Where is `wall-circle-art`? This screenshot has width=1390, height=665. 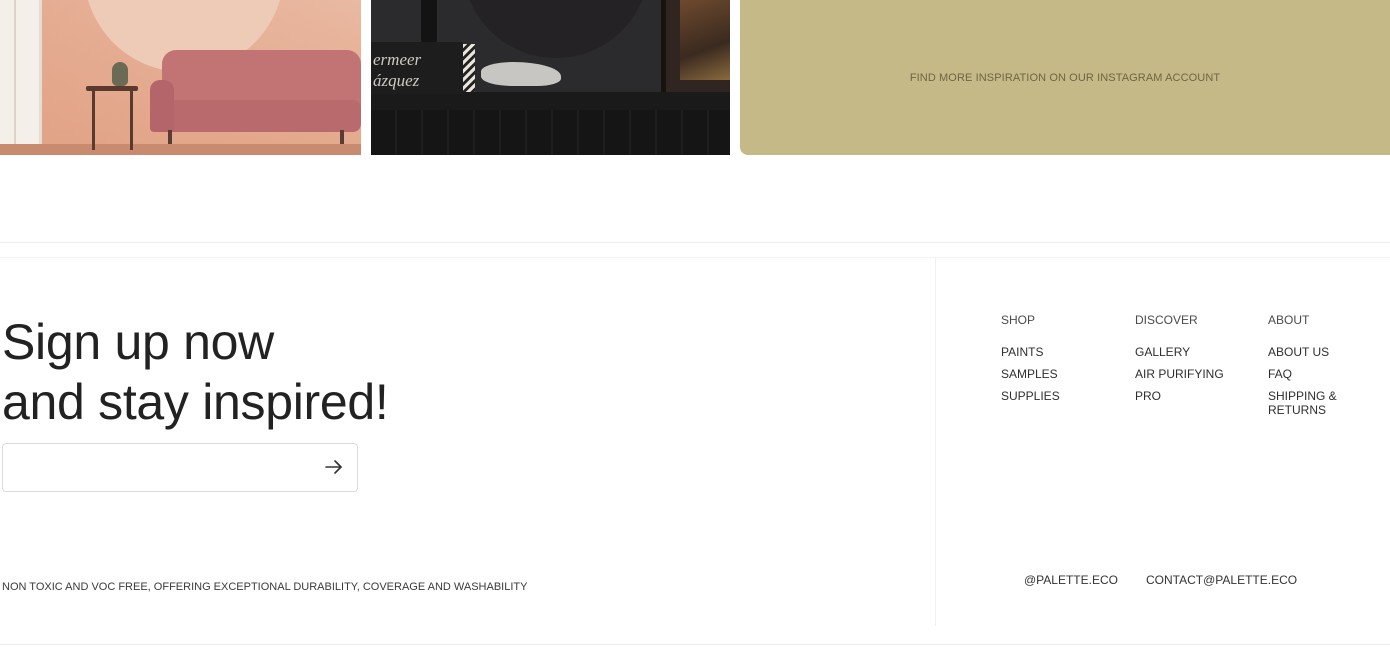
wall-circle-art is located at coordinates (556, 29).